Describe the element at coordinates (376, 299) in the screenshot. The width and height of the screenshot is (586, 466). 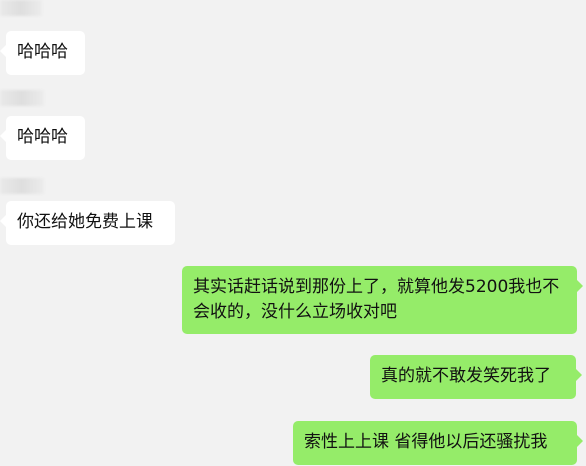
I see `message-text: 其实话赶话说到那份上了，就算他发5200我也不会收的，没什么立场收对吧` at that location.